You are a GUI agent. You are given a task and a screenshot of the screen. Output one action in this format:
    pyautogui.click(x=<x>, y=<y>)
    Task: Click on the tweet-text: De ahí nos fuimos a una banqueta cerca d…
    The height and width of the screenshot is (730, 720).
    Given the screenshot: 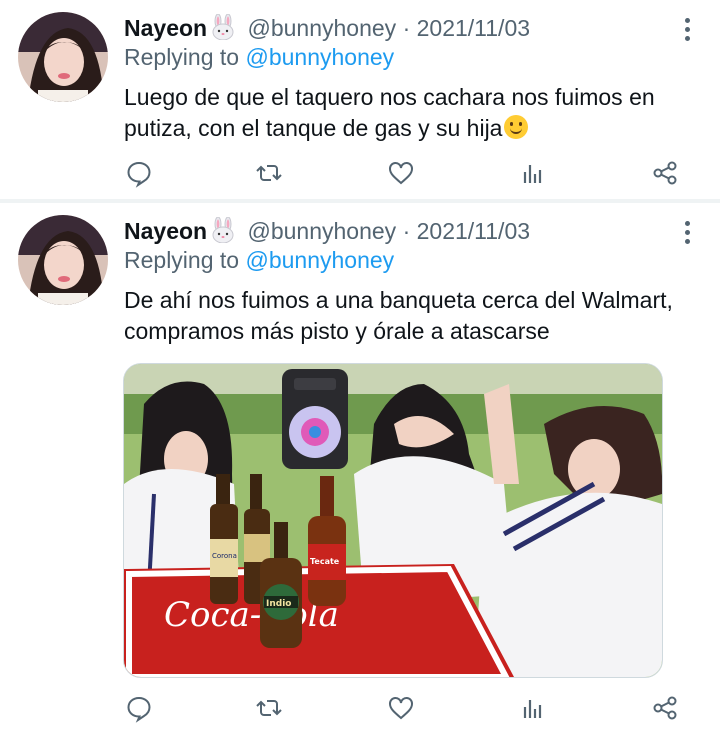 What is the action you would take?
    pyautogui.click(x=398, y=315)
    